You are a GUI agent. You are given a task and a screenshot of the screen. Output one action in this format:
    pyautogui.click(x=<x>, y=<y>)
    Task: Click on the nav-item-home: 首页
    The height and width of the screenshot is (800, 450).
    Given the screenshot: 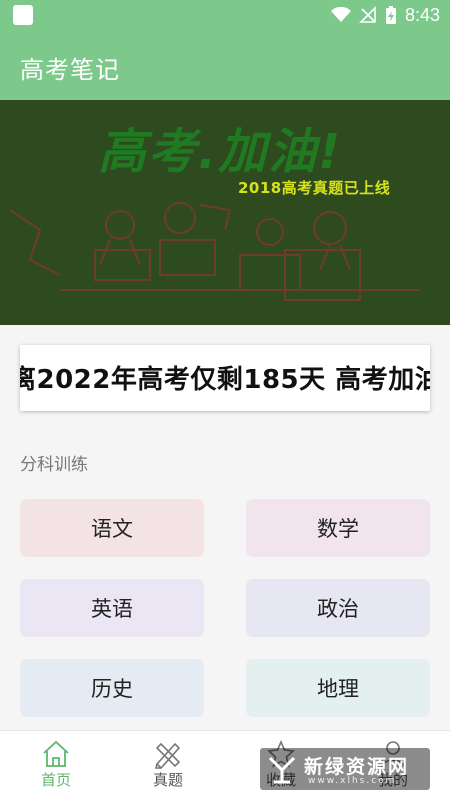 What is the action you would take?
    pyautogui.click(x=56, y=765)
    